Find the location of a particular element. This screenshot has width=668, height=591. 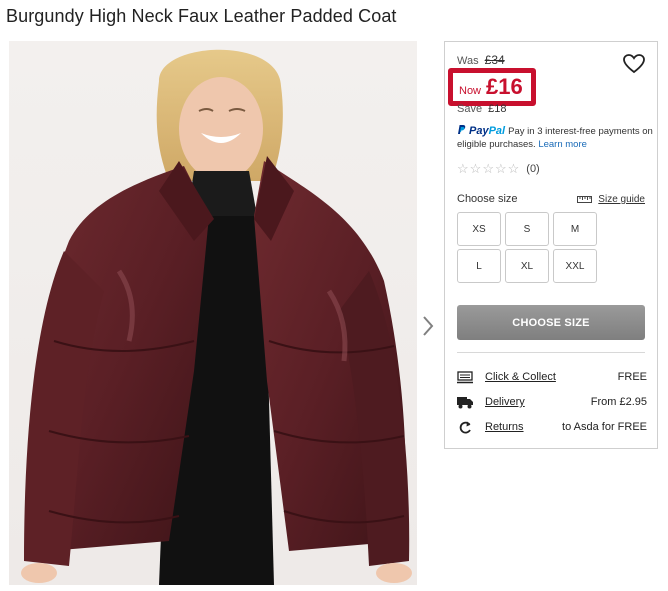

divider is located at coordinates (551, 352).